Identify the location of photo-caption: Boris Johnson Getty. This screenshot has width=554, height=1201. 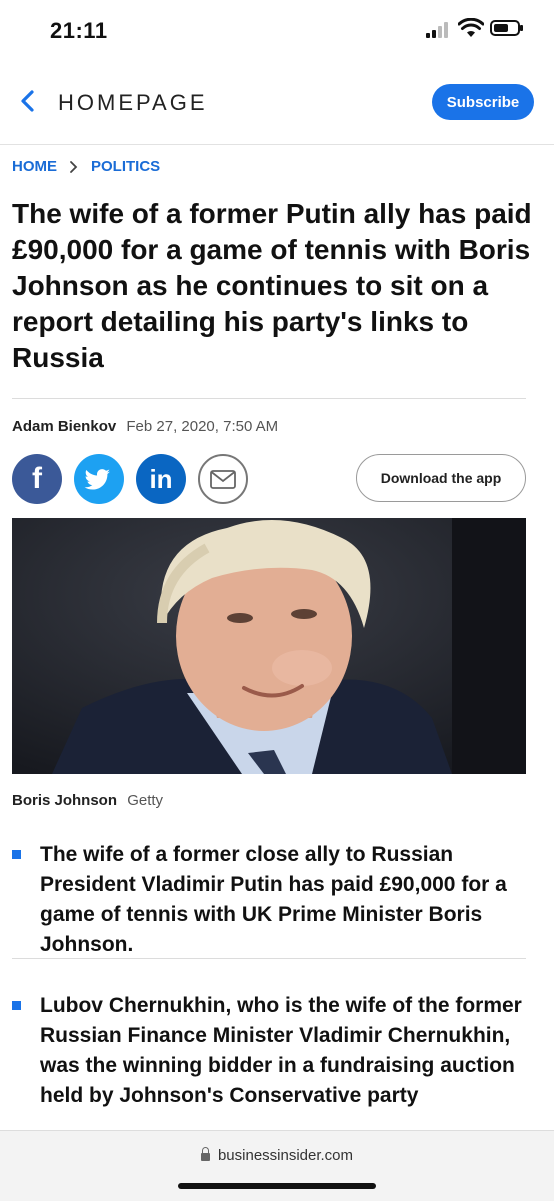
(87, 800).